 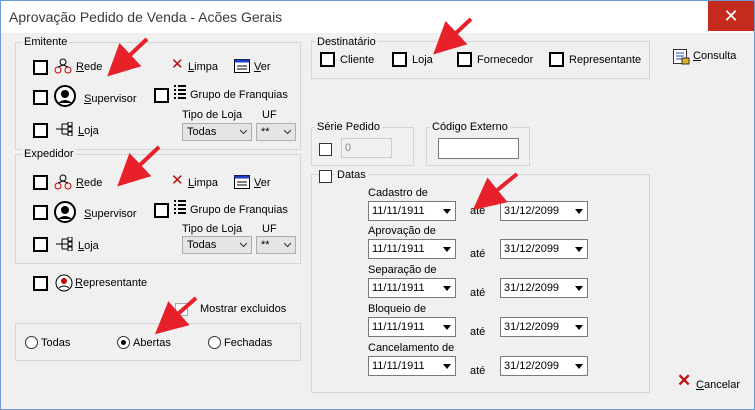 What do you see at coordinates (203, 183) in the screenshot?
I see `expedidor-limpa-button: Limpa` at bounding box center [203, 183].